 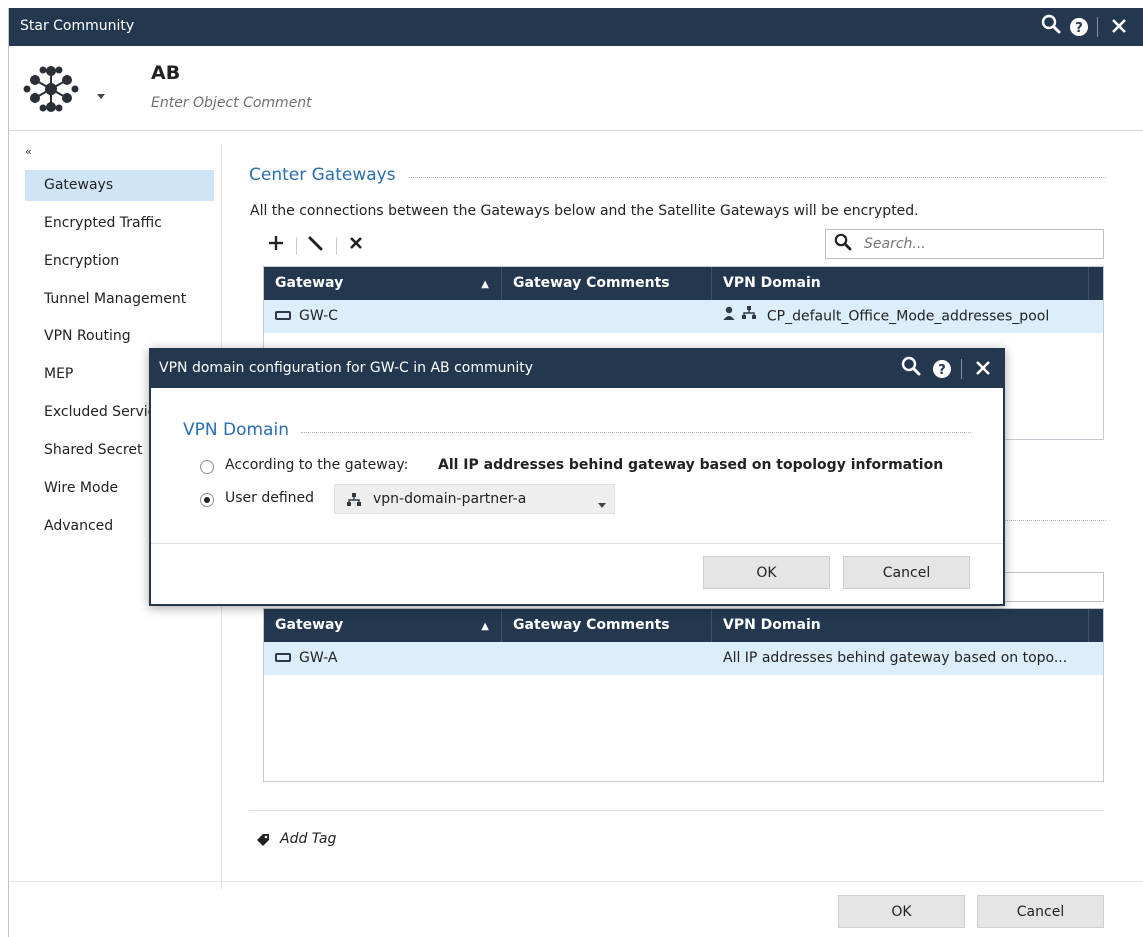 What do you see at coordinates (383, 658) in the screenshot?
I see `gateway-cell: GW-A` at bounding box center [383, 658].